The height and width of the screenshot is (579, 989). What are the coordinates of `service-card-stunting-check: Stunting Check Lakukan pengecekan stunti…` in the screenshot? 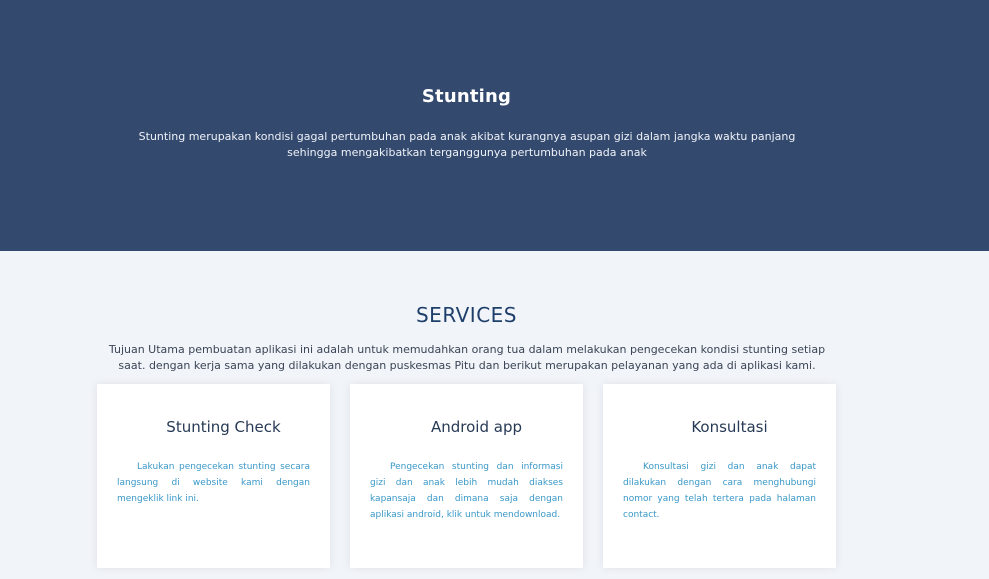 It's located at (213, 476).